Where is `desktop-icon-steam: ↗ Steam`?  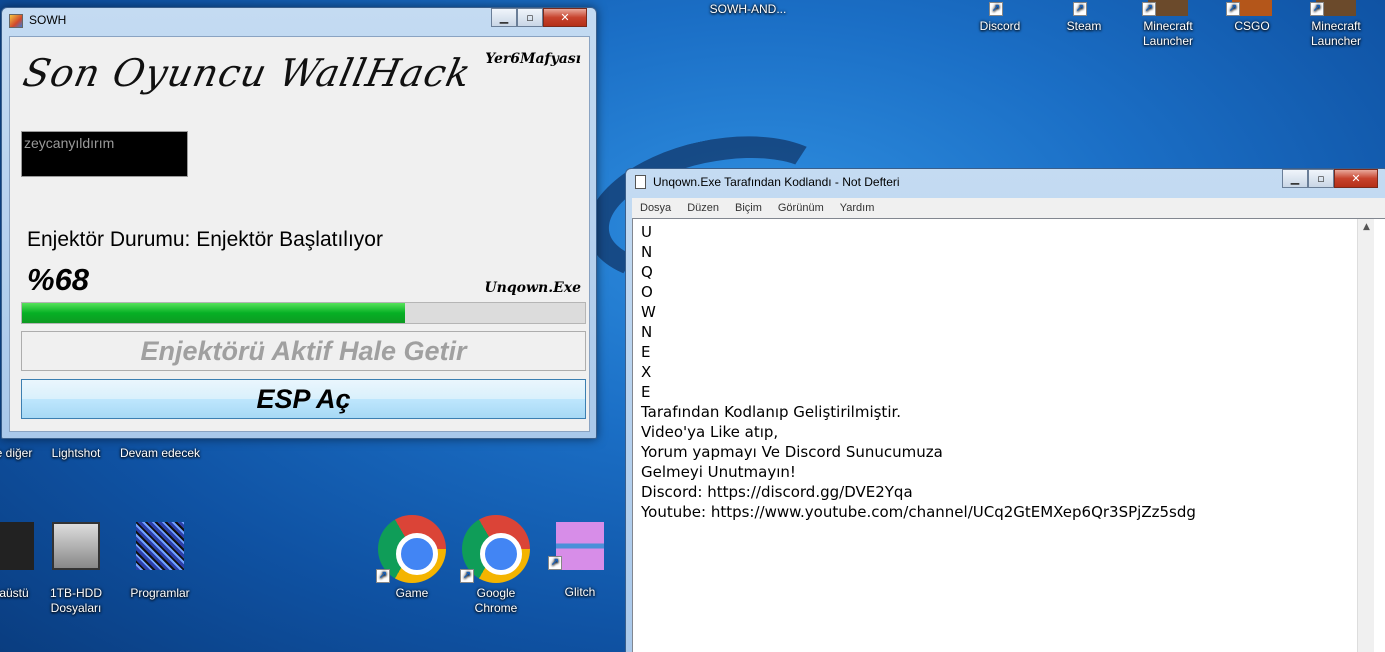 desktop-icon-steam: ↗ Steam is located at coordinates (1084, 17).